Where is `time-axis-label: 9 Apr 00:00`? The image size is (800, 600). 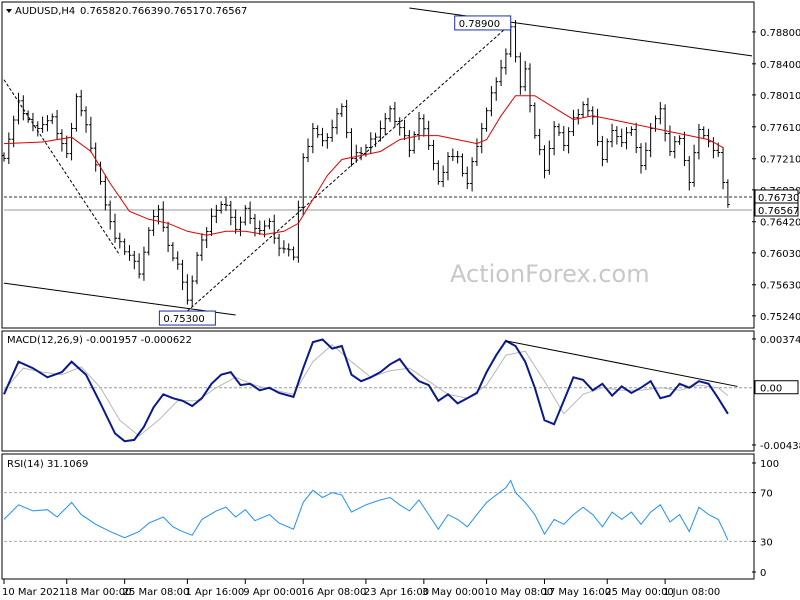 time-axis-label: 9 Apr 00:00 is located at coordinates (272, 592).